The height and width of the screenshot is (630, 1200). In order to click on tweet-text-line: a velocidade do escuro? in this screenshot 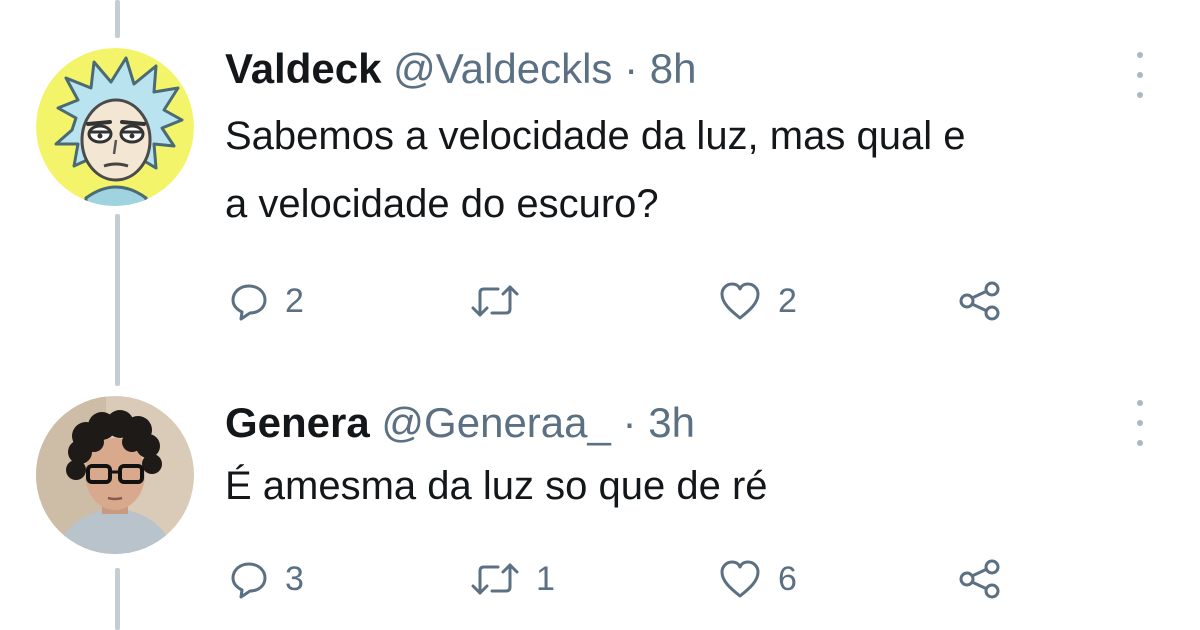, I will do `click(442, 204)`.